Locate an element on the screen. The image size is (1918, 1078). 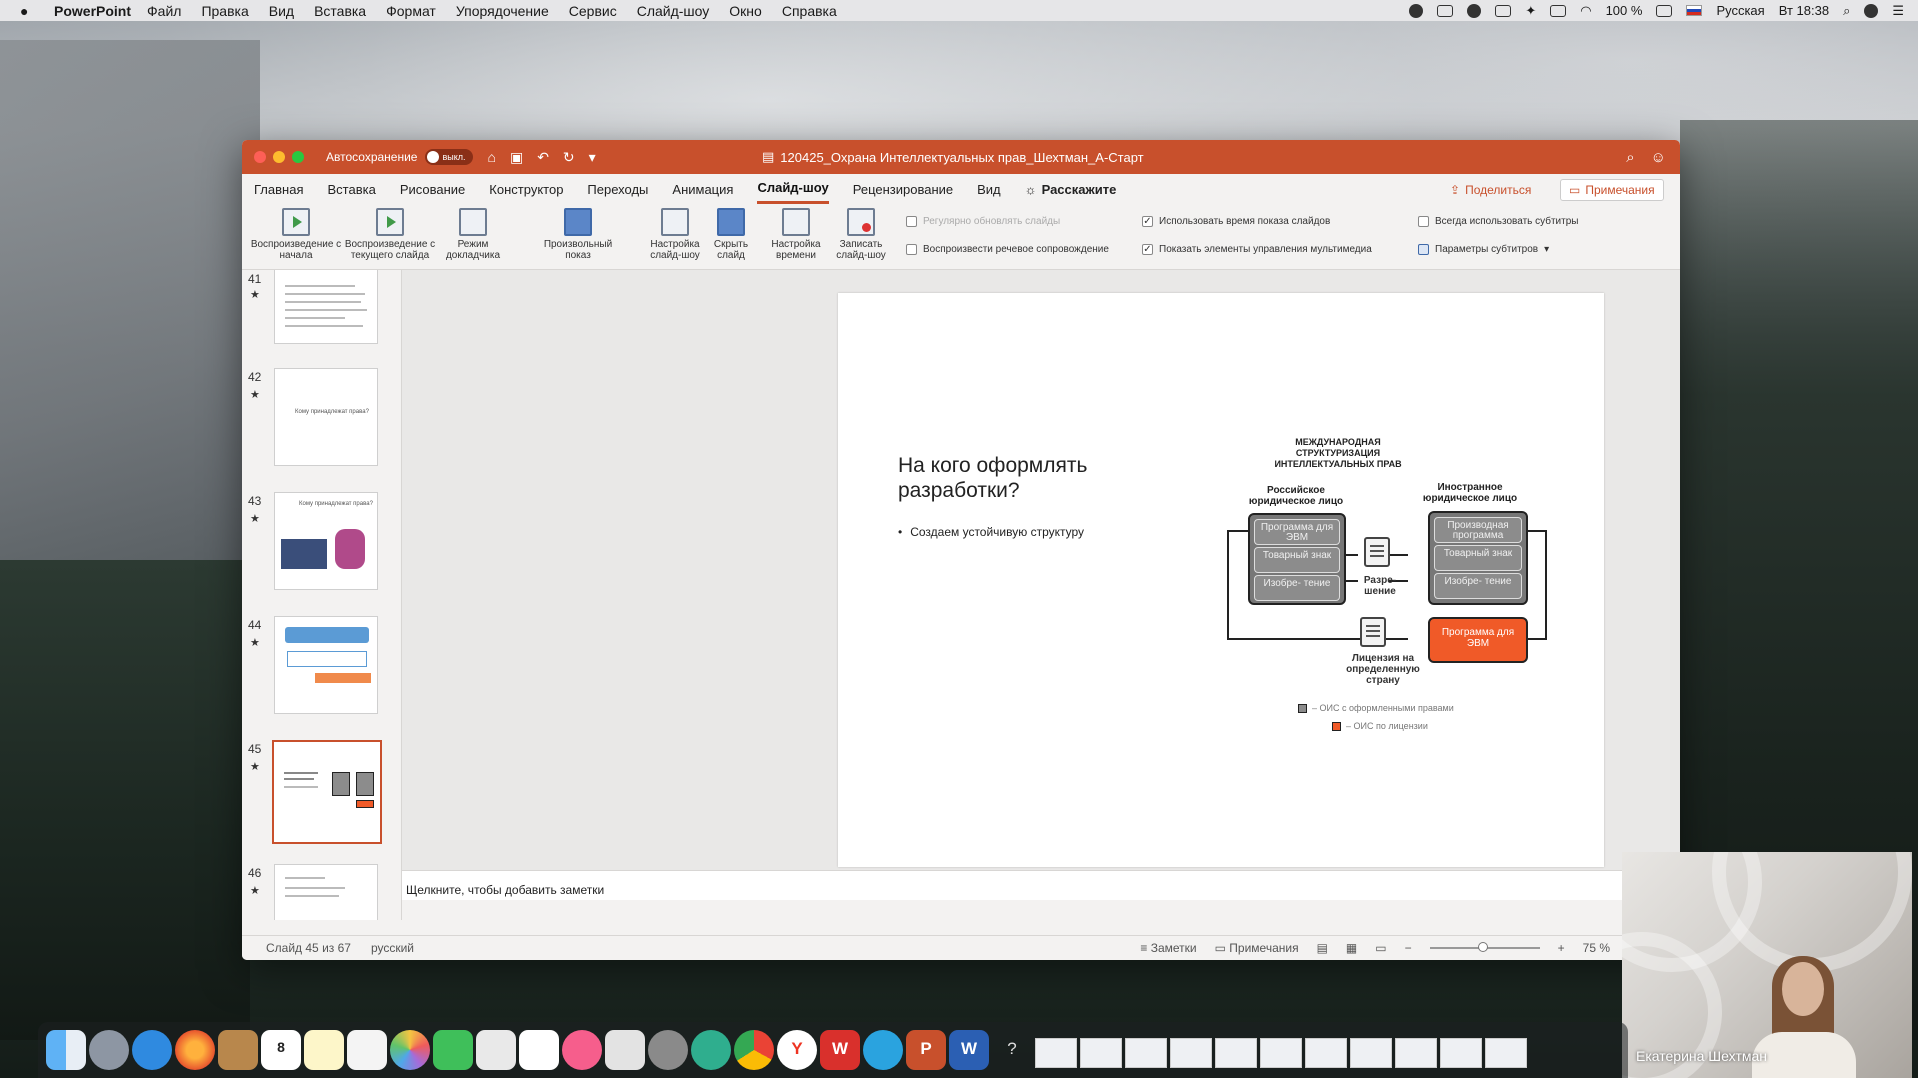
search-icon: ⌕ is located at coordinates (1630, 157).